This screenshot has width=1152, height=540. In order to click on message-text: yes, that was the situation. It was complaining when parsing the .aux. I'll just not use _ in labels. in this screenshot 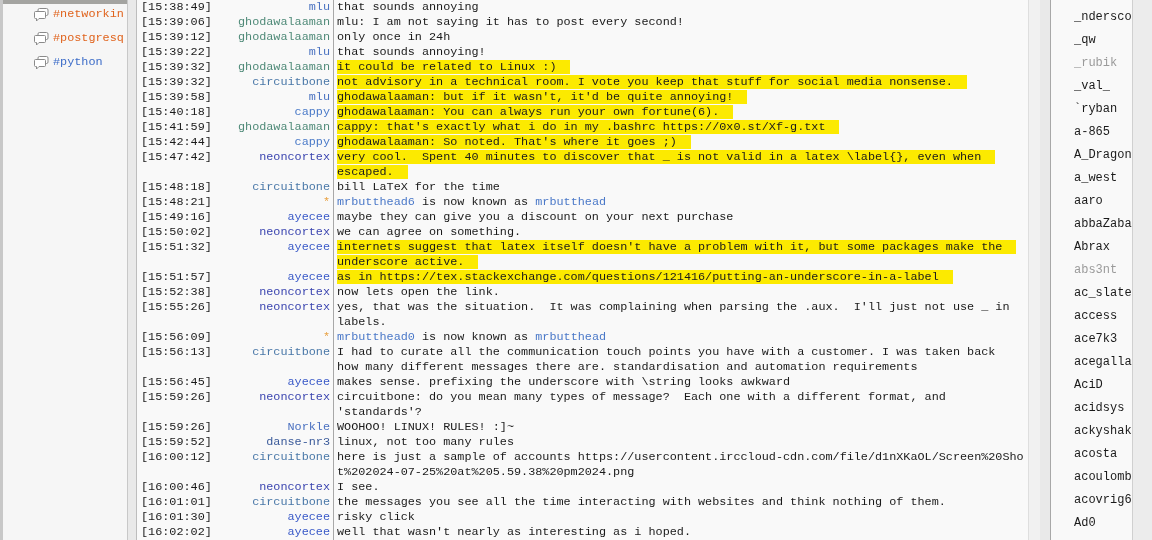, I will do `click(674, 315)`.